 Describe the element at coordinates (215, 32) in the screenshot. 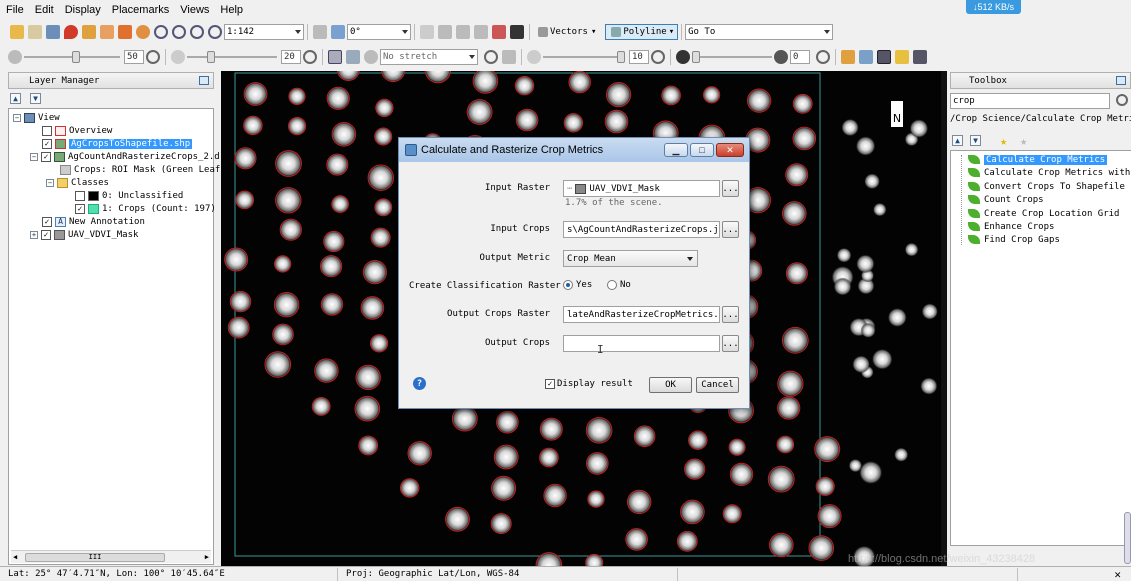

I see `zoom-fit-icon` at that location.